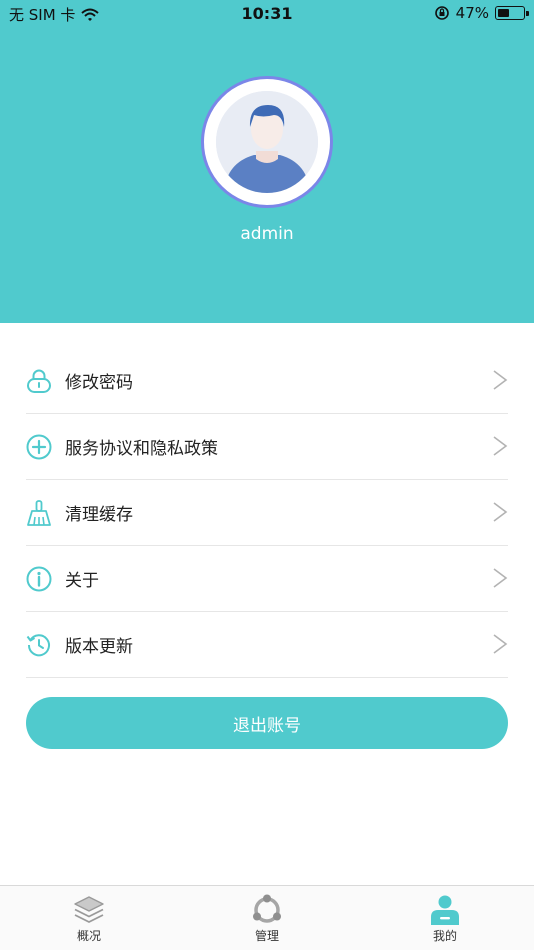 The width and height of the screenshot is (534, 950). I want to click on broom-icon, so click(39, 512).